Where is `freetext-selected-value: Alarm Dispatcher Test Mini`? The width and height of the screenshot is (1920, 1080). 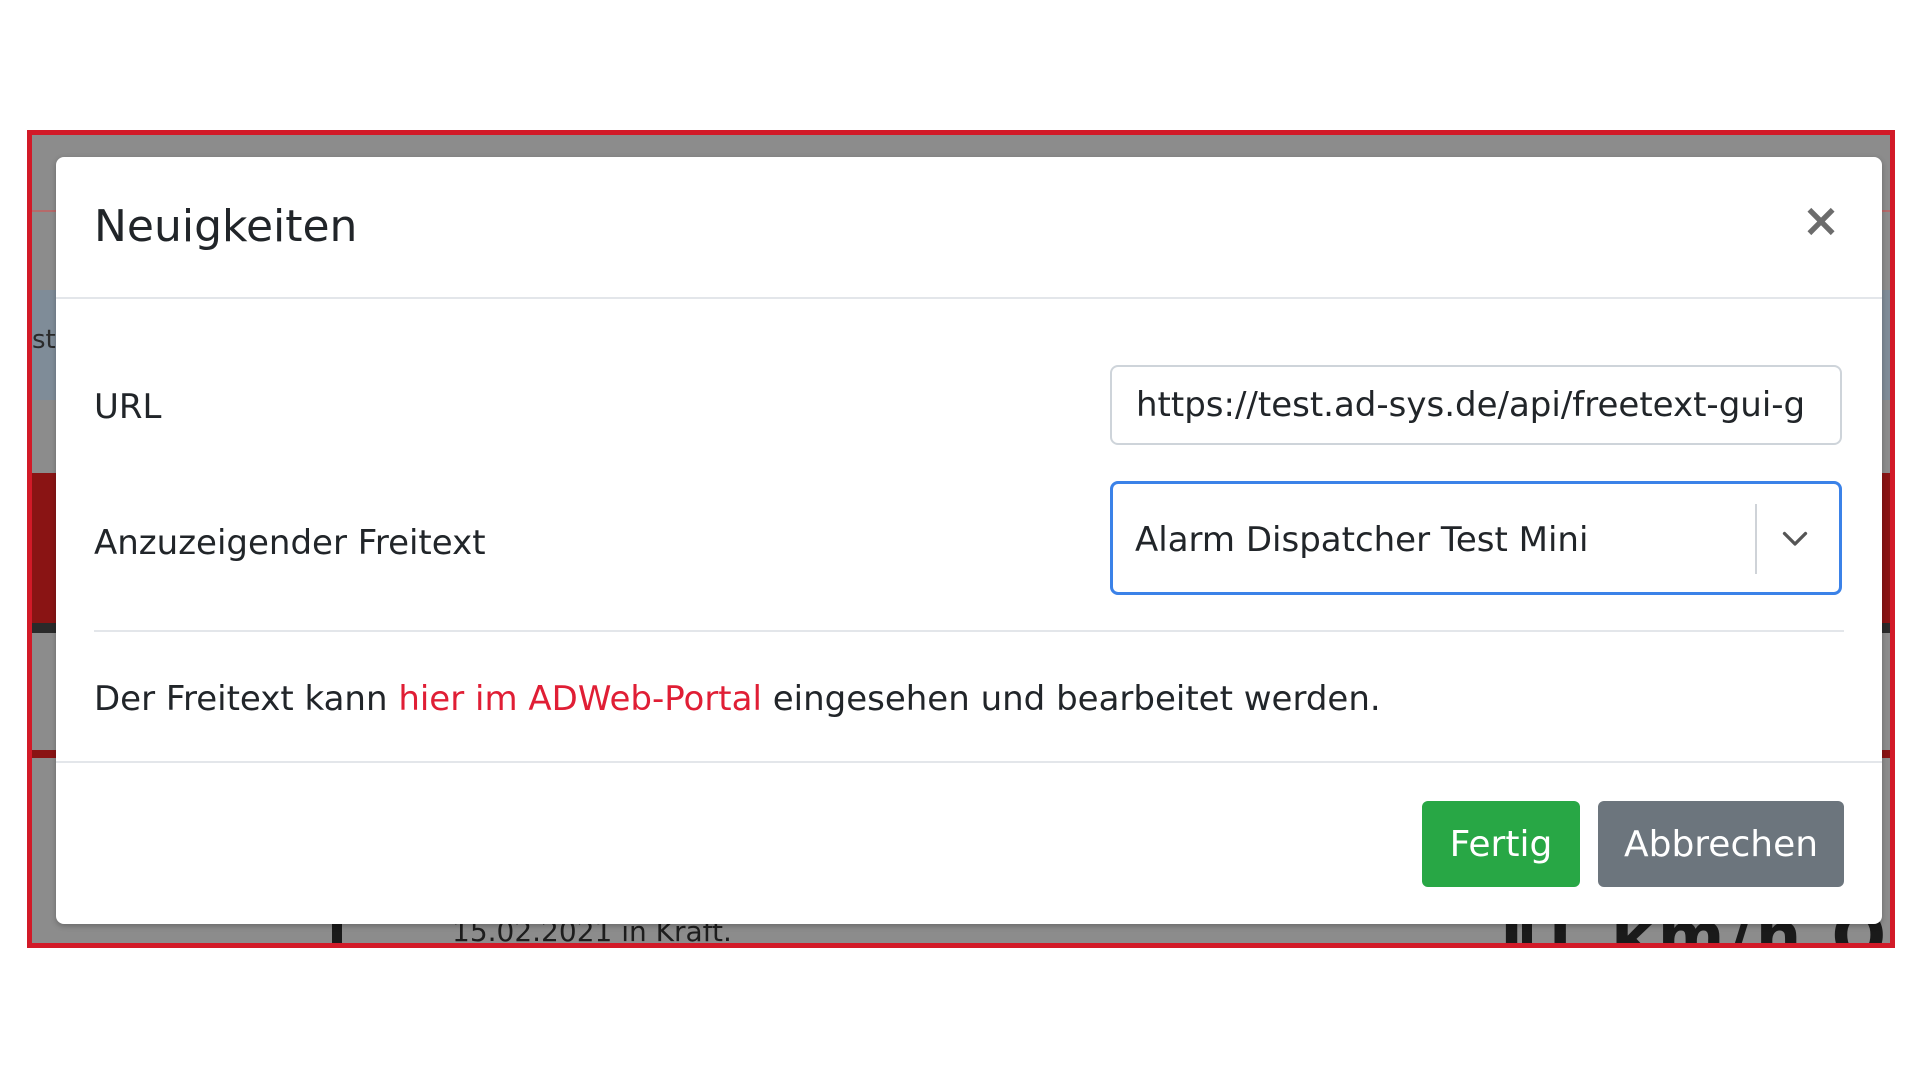
freetext-selected-value: Alarm Dispatcher Test Mini is located at coordinates (1362, 540).